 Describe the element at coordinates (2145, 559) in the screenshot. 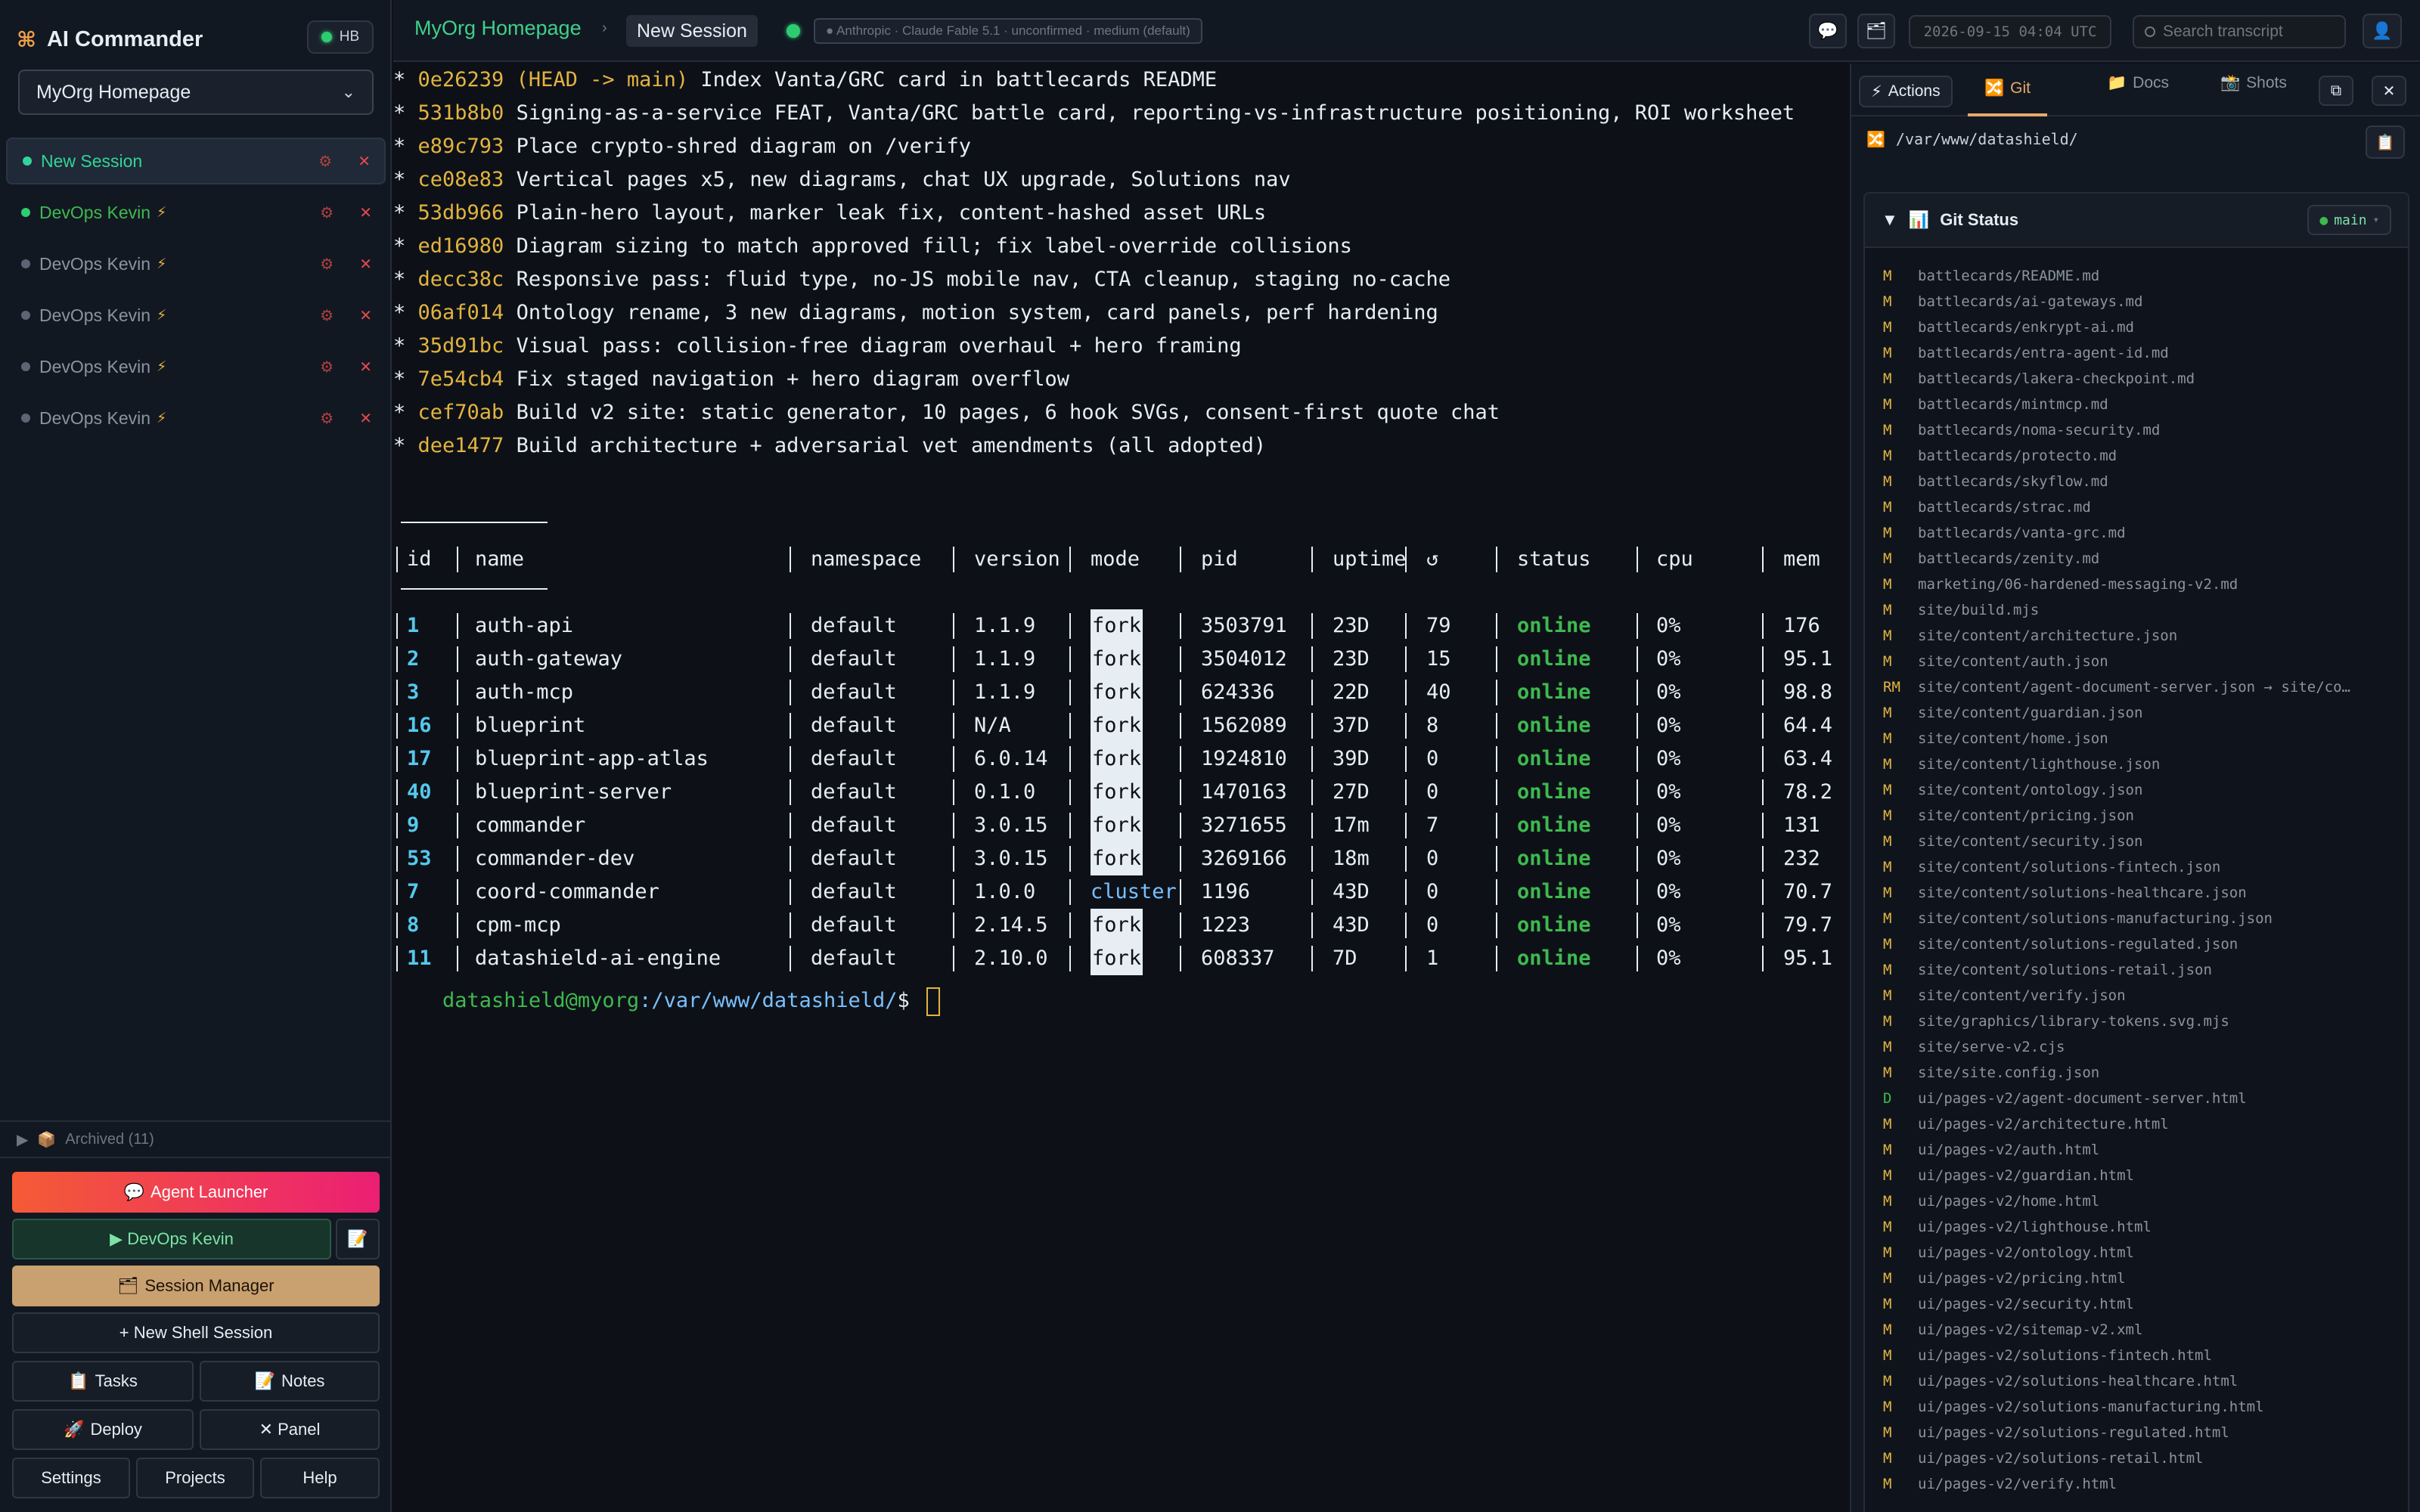

I see `changed-file-item: Mbattlecards/zenity.md` at that location.